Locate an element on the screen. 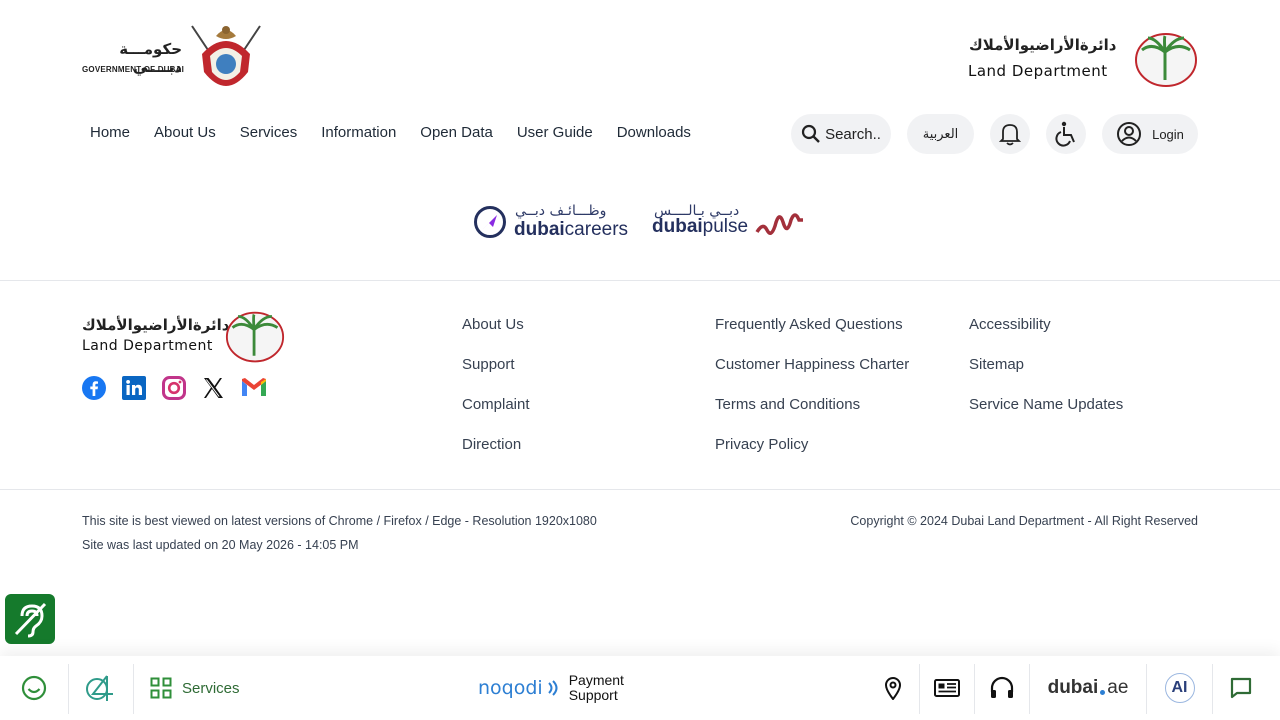 This screenshot has height=720, width=1280. footer-bottom-divider is located at coordinates (640, 489).